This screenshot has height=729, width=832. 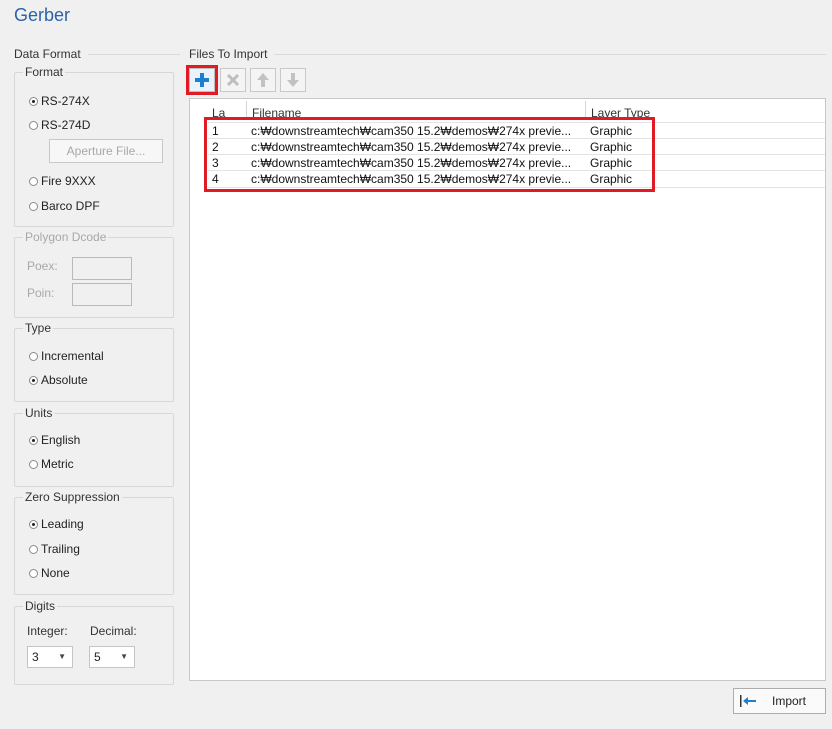 I want to click on radio-trailing: Trailing, so click(x=54, y=549).